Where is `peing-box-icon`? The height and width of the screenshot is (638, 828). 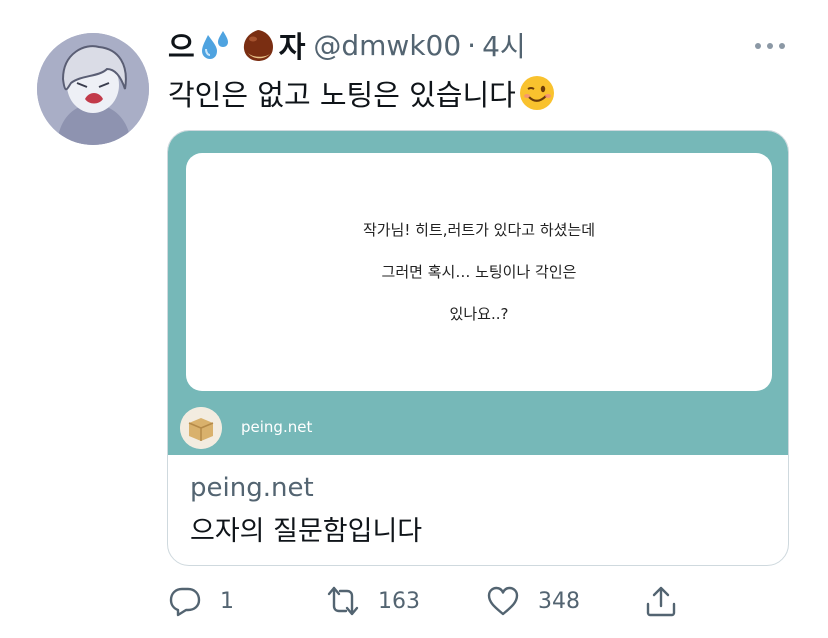
peing-box-icon is located at coordinates (201, 428).